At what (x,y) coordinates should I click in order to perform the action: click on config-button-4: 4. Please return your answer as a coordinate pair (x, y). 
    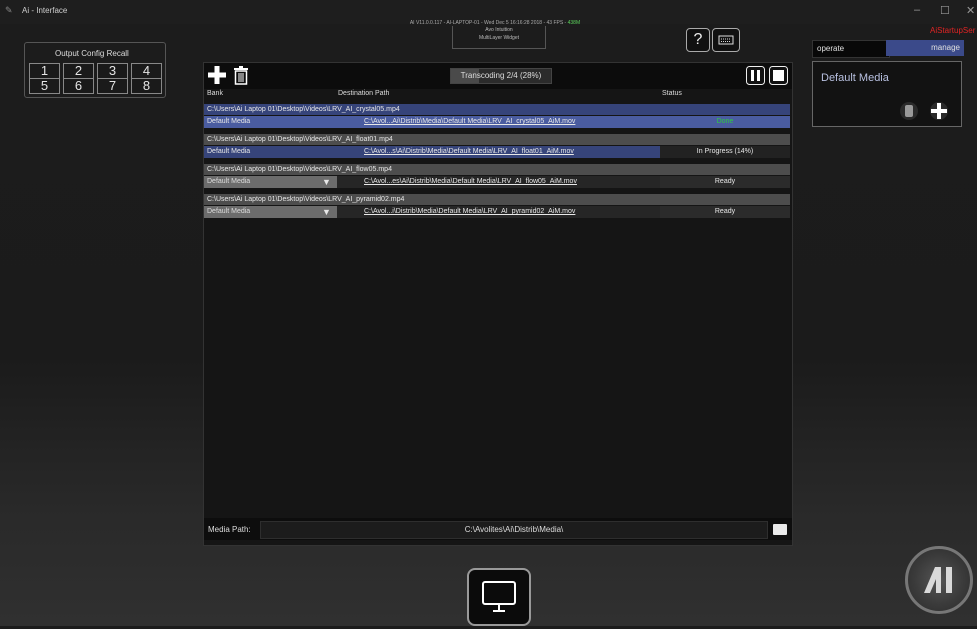
    Looking at the image, I should click on (146, 71).